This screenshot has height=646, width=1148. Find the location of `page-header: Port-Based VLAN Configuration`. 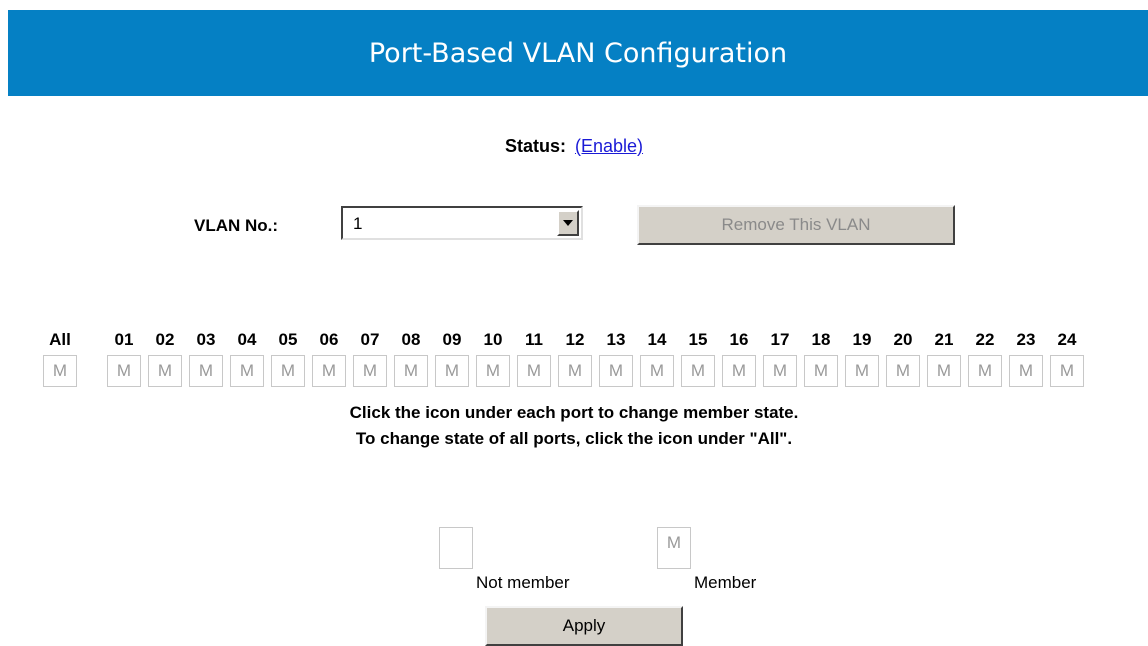

page-header: Port-Based VLAN Configuration is located at coordinates (578, 53).